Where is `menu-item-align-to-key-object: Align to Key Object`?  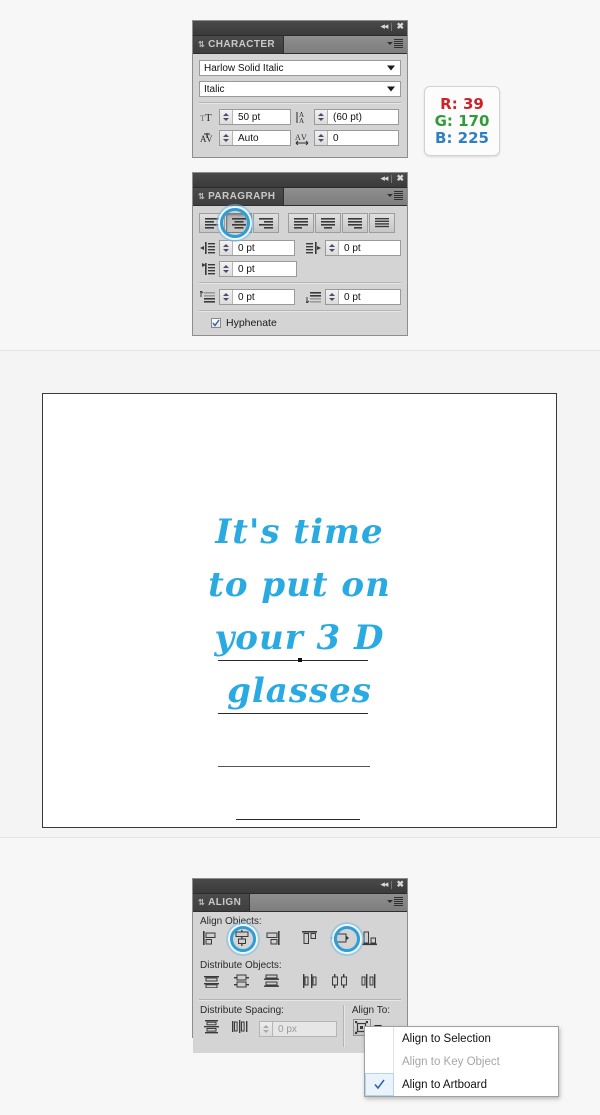
menu-item-align-to-key-object: Align to Key Object is located at coordinates (461, 1061).